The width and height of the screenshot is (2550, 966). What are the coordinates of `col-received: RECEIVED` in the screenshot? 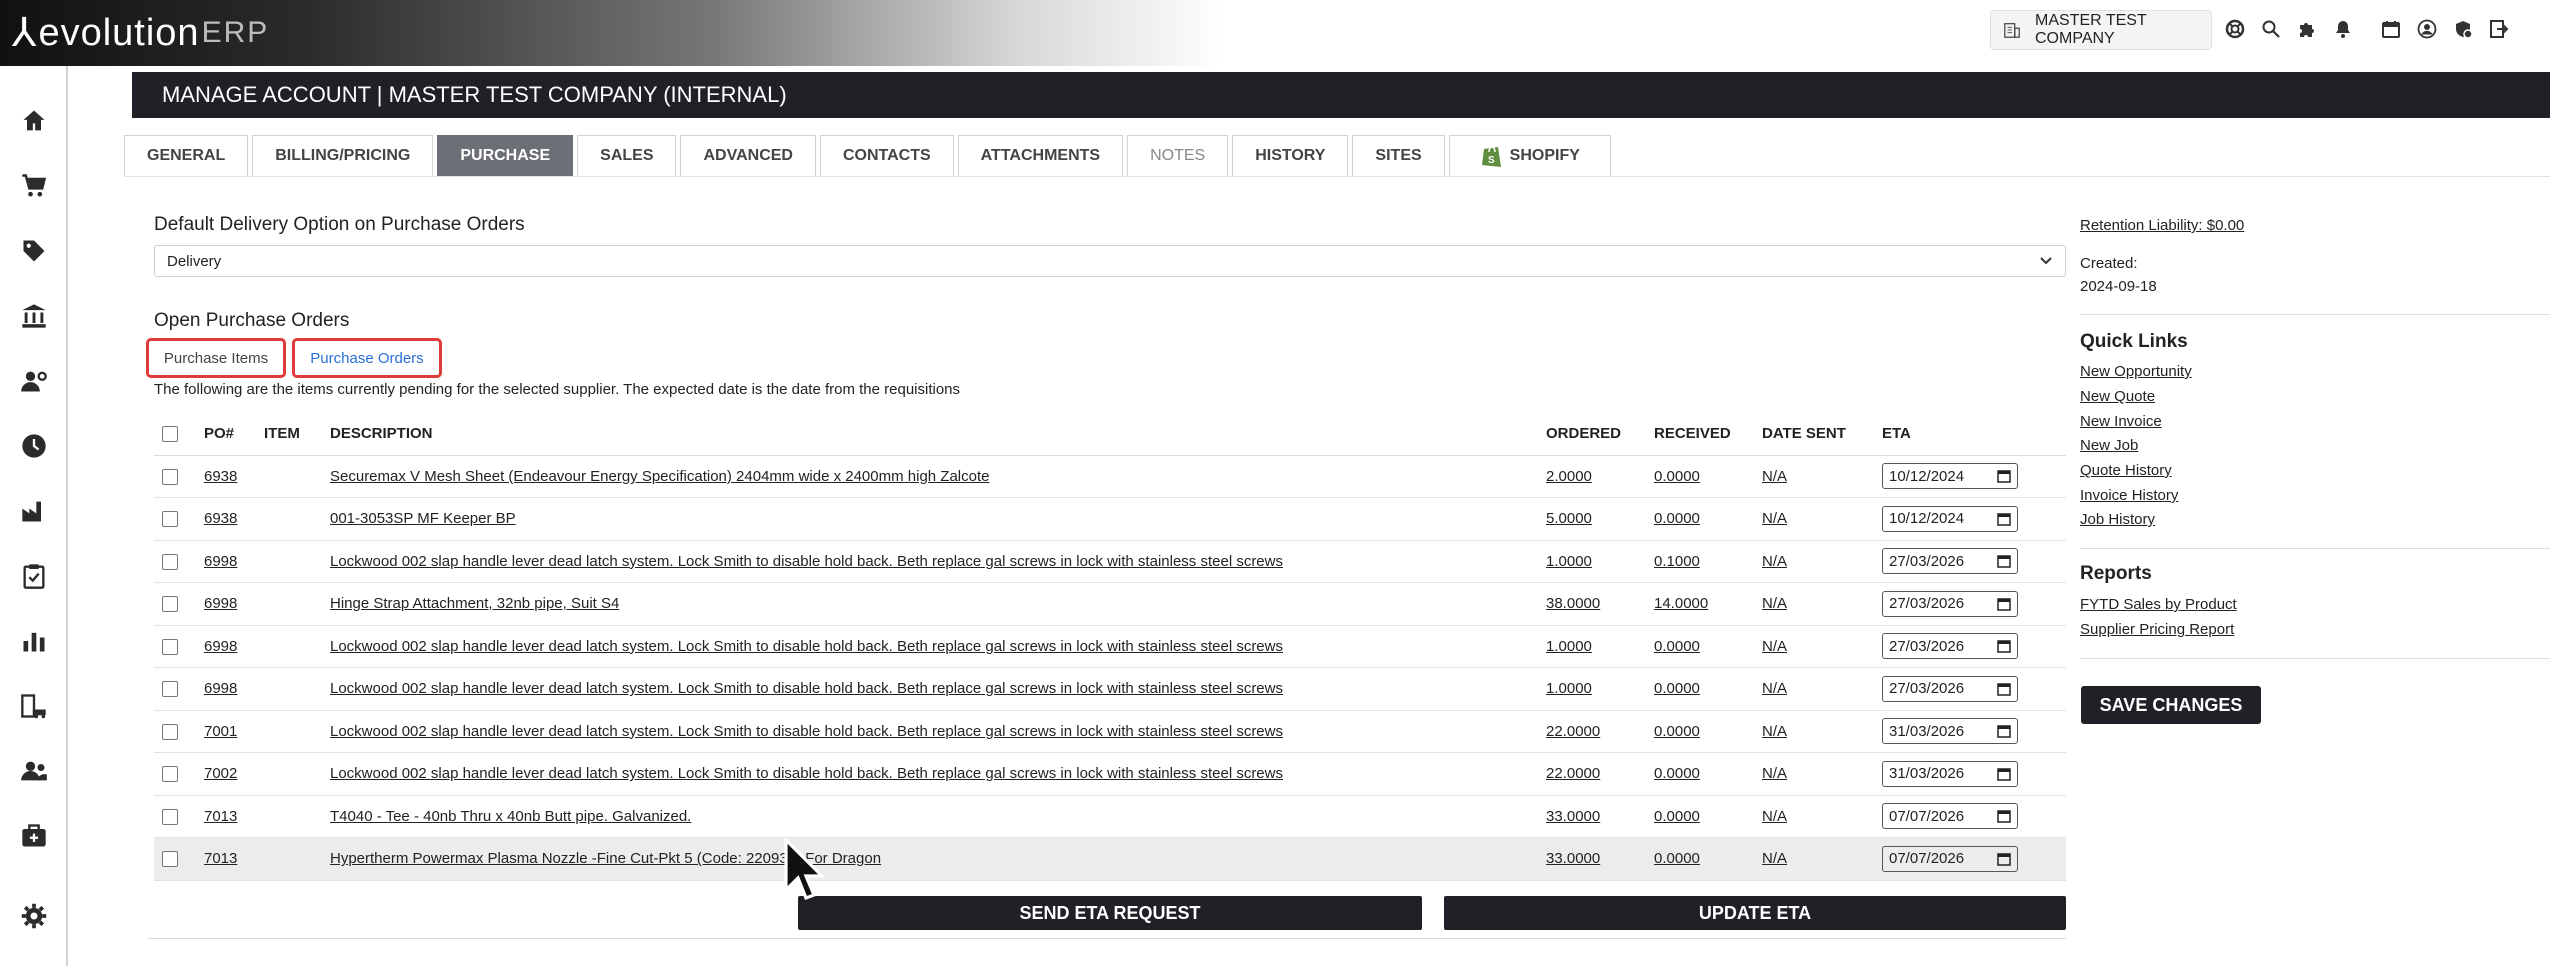 It's located at (1708, 434).